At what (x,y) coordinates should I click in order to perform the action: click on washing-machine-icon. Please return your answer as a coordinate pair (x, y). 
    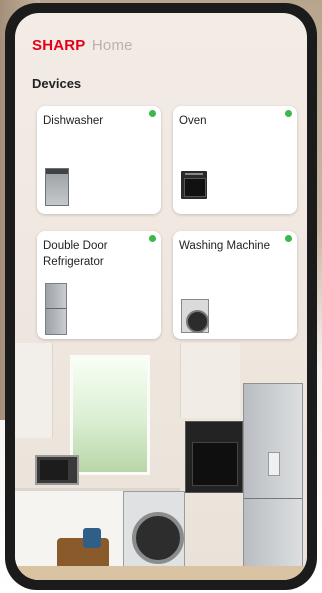
    Looking at the image, I should click on (195, 316).